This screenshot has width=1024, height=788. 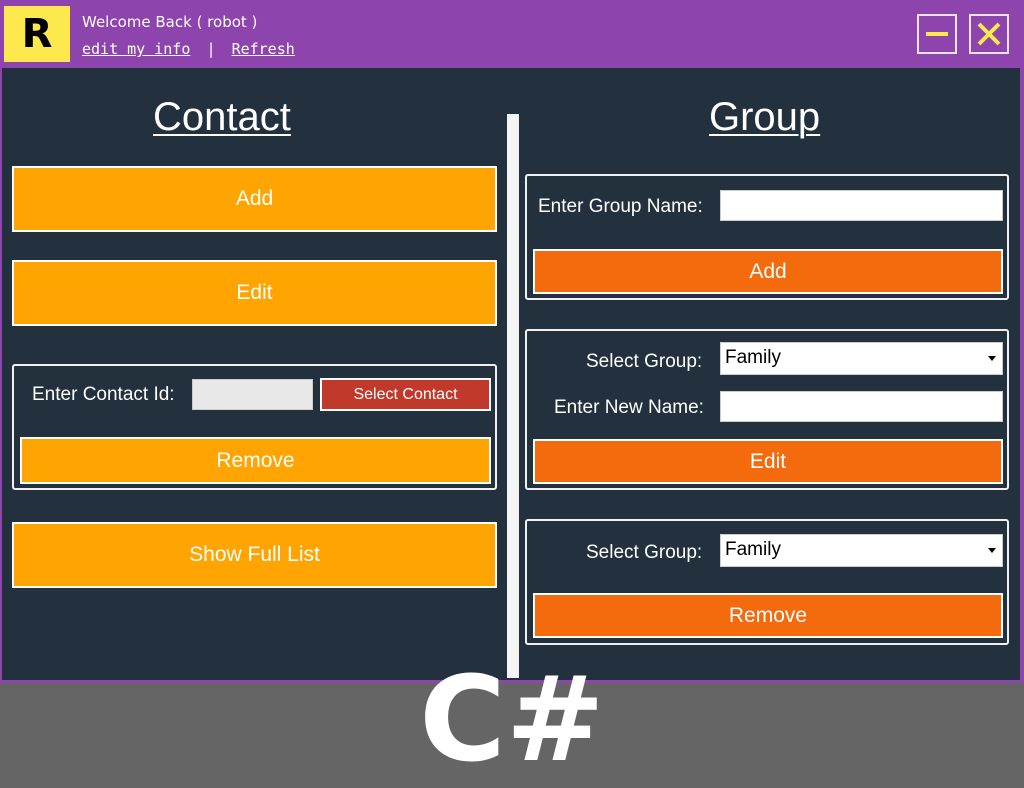 What do you see at coordinates (753, 549) in the screenshot?
I see `remove-group-selected-value: Family` at bounding box center [753, 549].